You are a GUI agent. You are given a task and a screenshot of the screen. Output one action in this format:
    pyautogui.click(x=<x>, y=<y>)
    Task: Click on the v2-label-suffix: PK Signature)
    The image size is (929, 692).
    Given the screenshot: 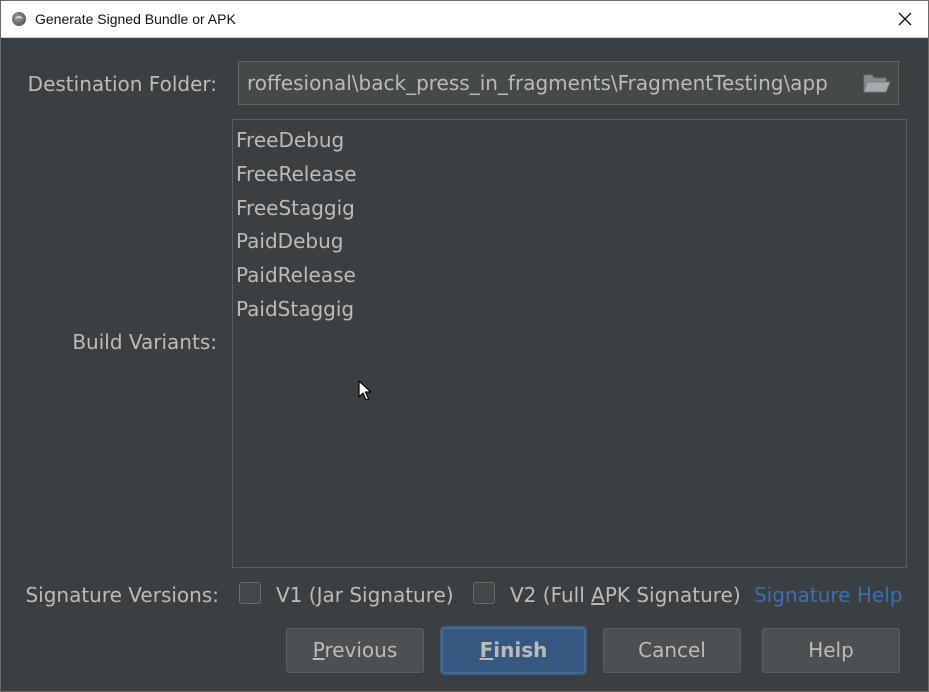 What is the action you would take?
    pyautogui.click(x=672, y=595)
    